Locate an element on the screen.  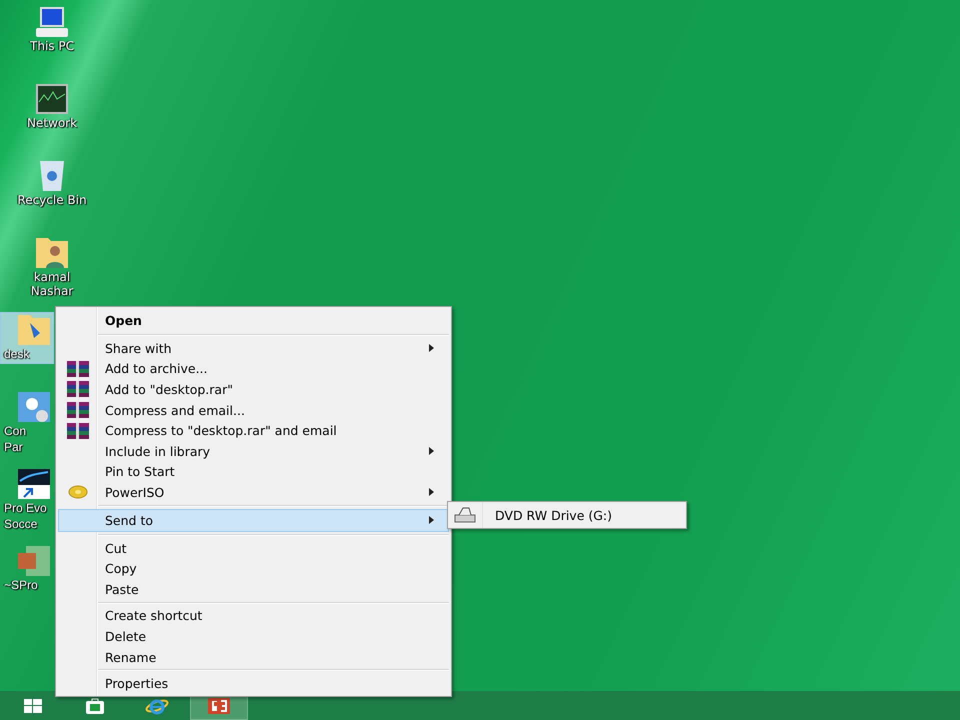
presentation-file-icon is located at coordinates (34, 561).